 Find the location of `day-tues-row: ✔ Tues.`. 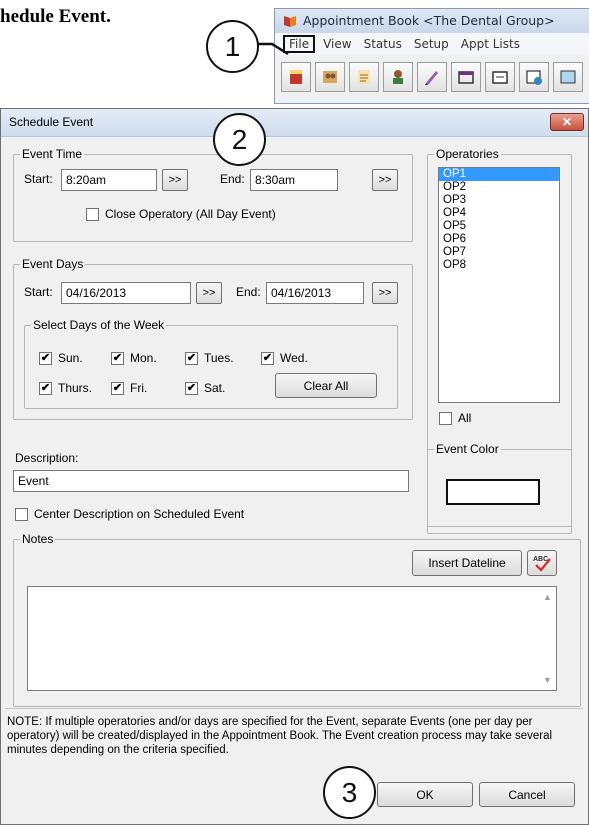

day-tues-row: ✔ Tues. is located at coordinates (209, 358).